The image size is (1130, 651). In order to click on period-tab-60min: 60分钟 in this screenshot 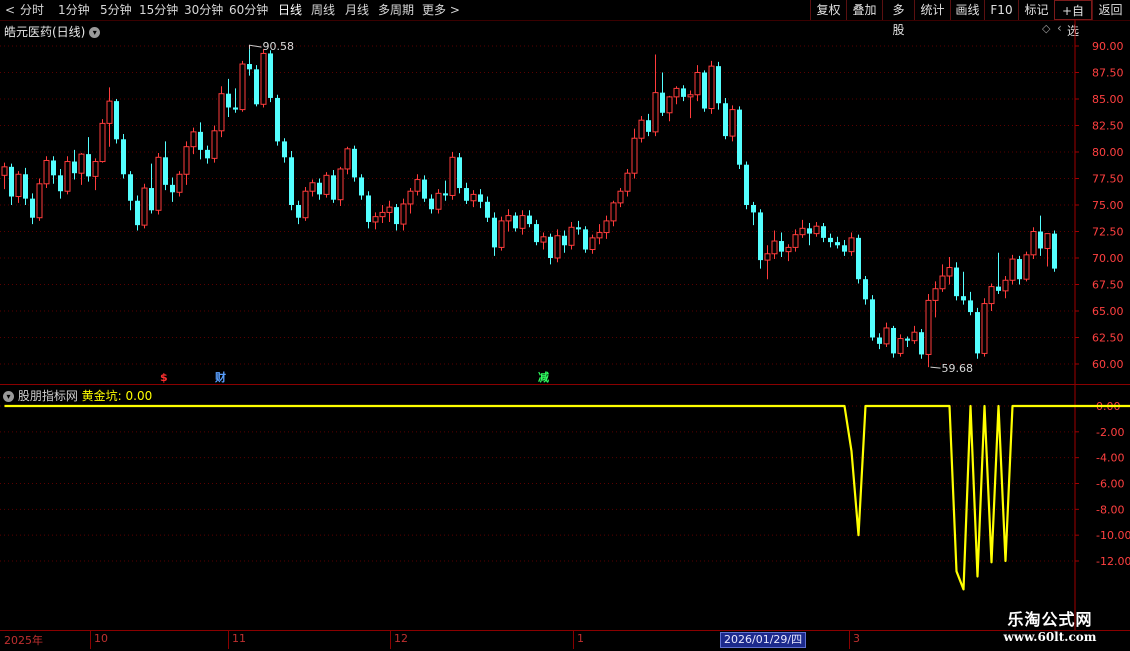, I will do `click(248, 10)`.